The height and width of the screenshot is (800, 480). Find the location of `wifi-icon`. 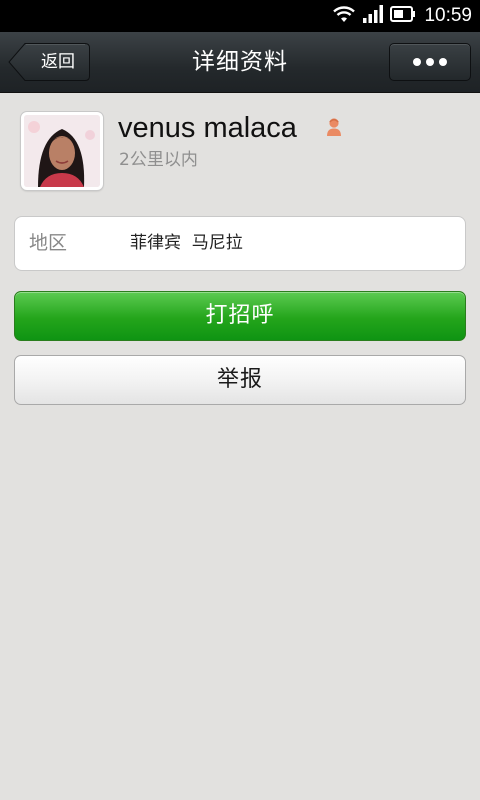

wifi-icon is located at coordinates (344, 16).